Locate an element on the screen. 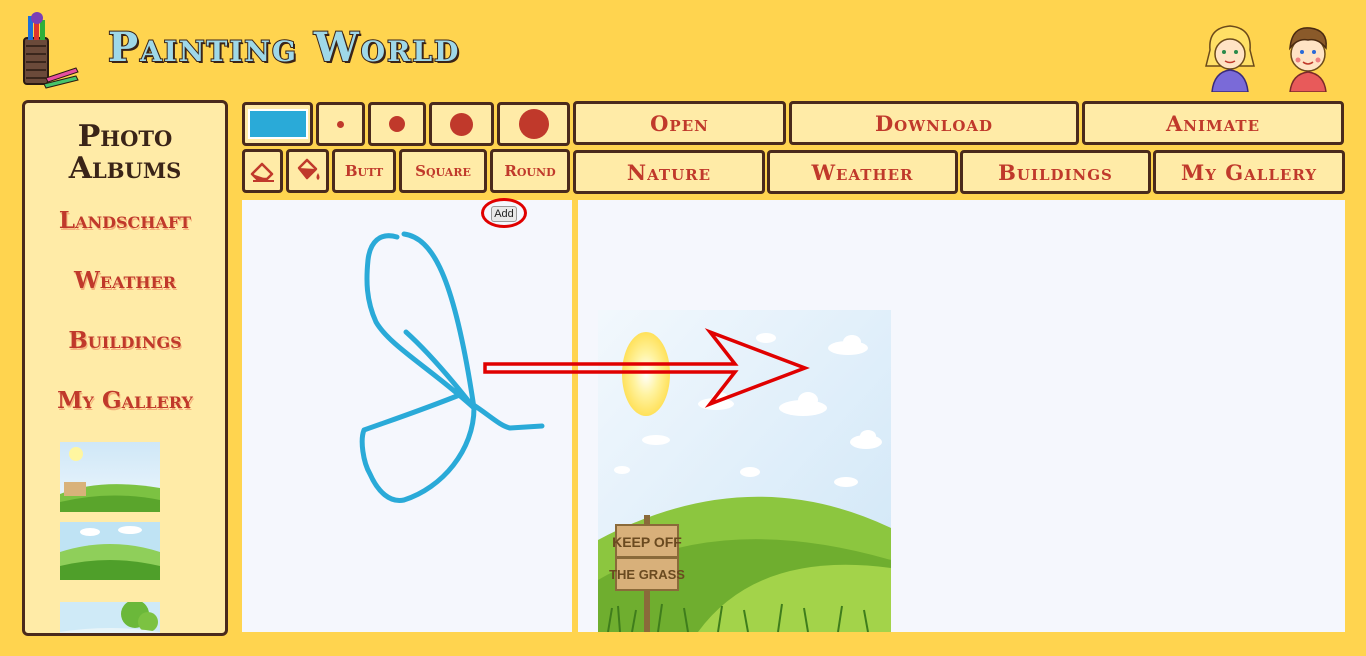 The width and height of the screenshot is (1366, 656). add-frame-button: Add is located at coordinates (504, 214).